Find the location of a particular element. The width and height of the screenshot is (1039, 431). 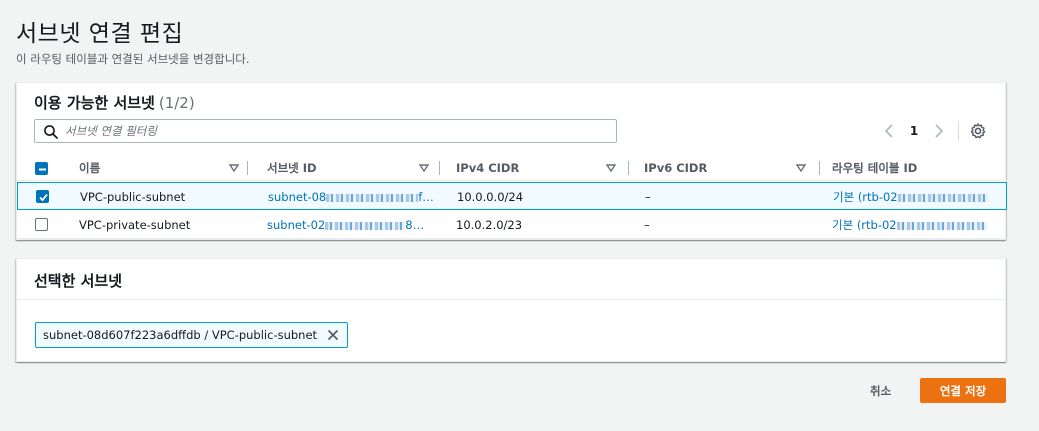

subnet-id-text: subnet-02 is located at coordinates (296, 225).